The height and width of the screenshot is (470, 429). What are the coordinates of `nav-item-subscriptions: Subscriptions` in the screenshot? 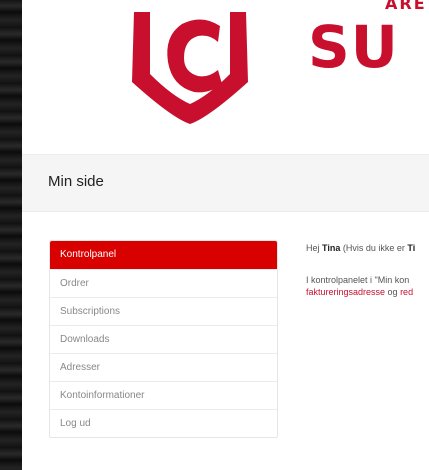 It's located at (163, 311).